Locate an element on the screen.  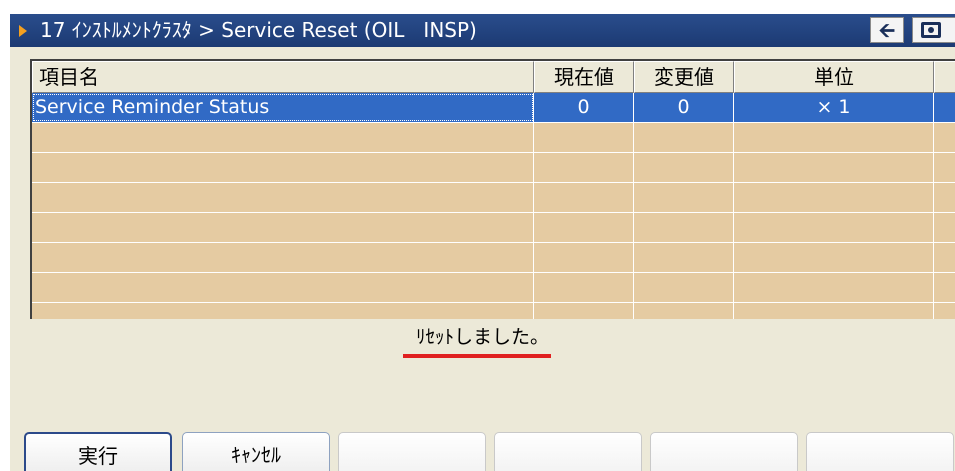
cell-changed-value: 0 is located at coordinates (684, 107).